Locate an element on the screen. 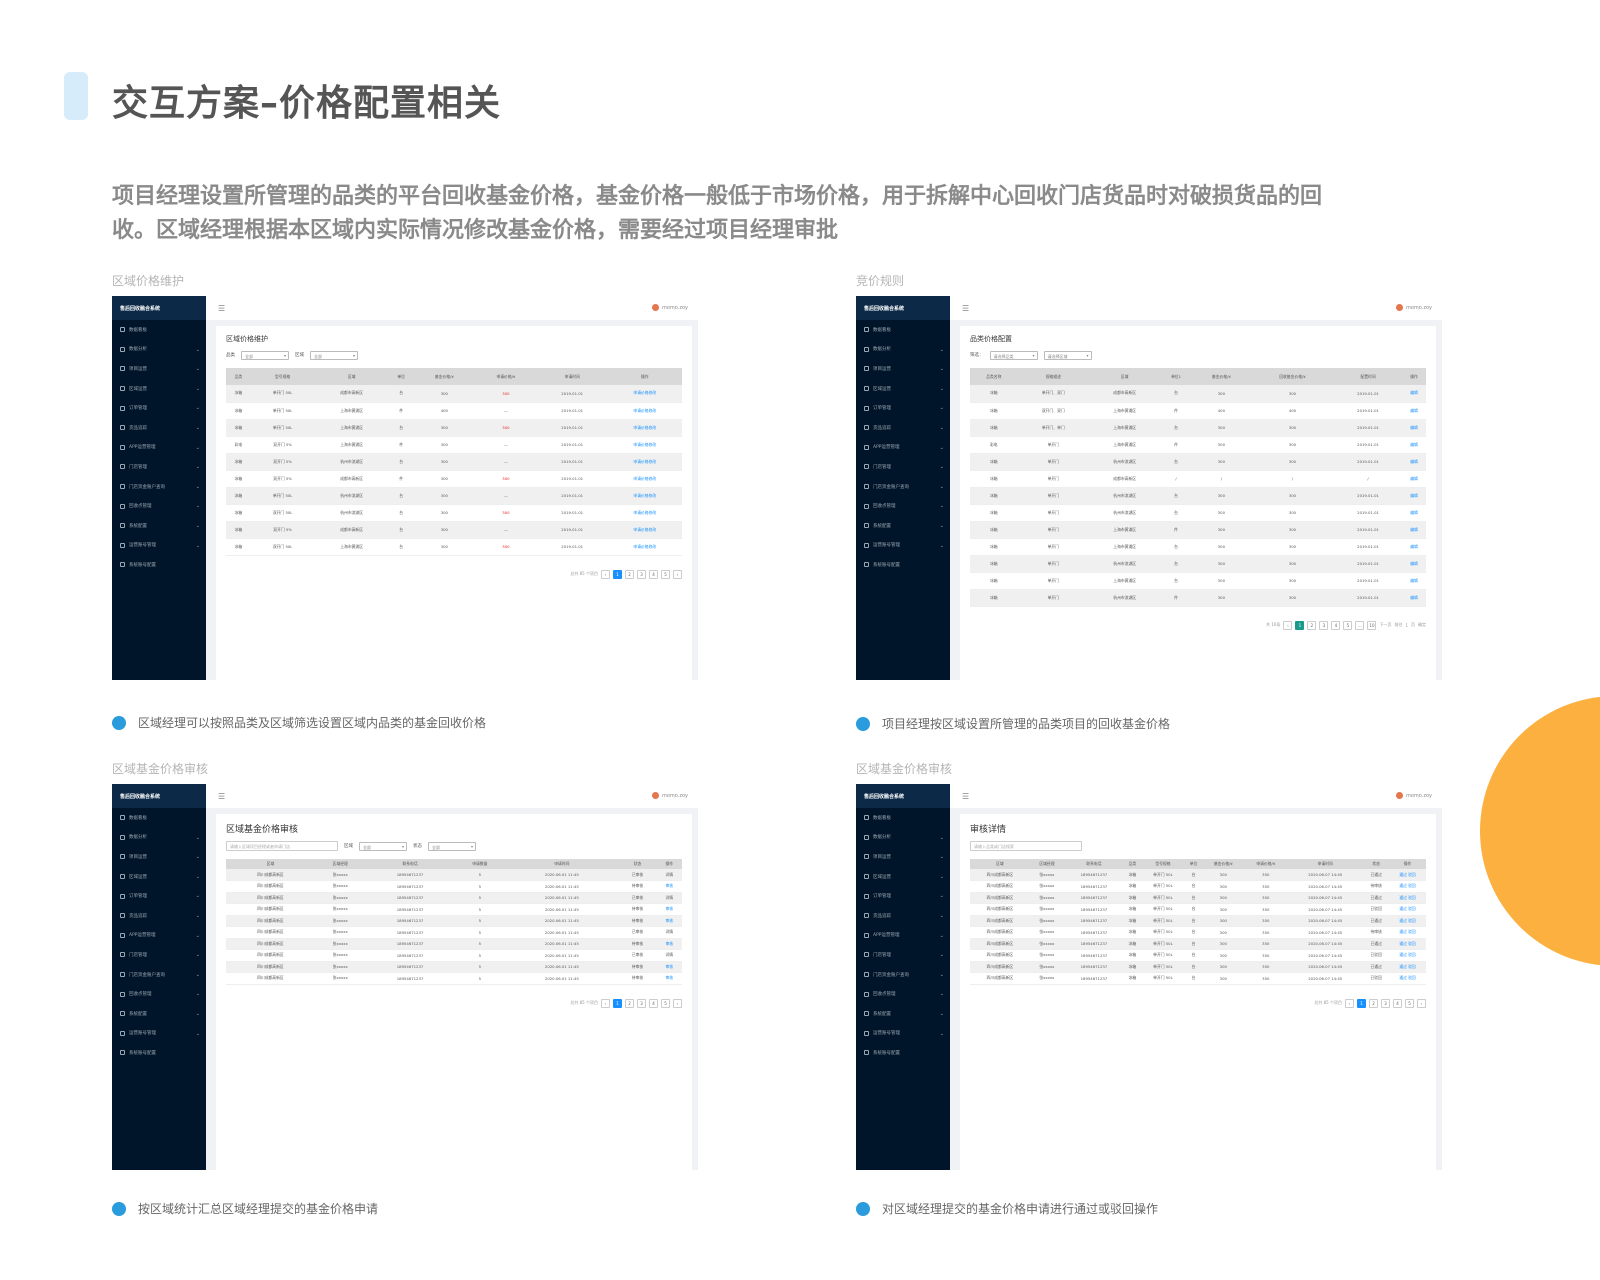 The image size is (1600, 1280). pager-extra: 下一页 is located at coordinates (1385, 625).